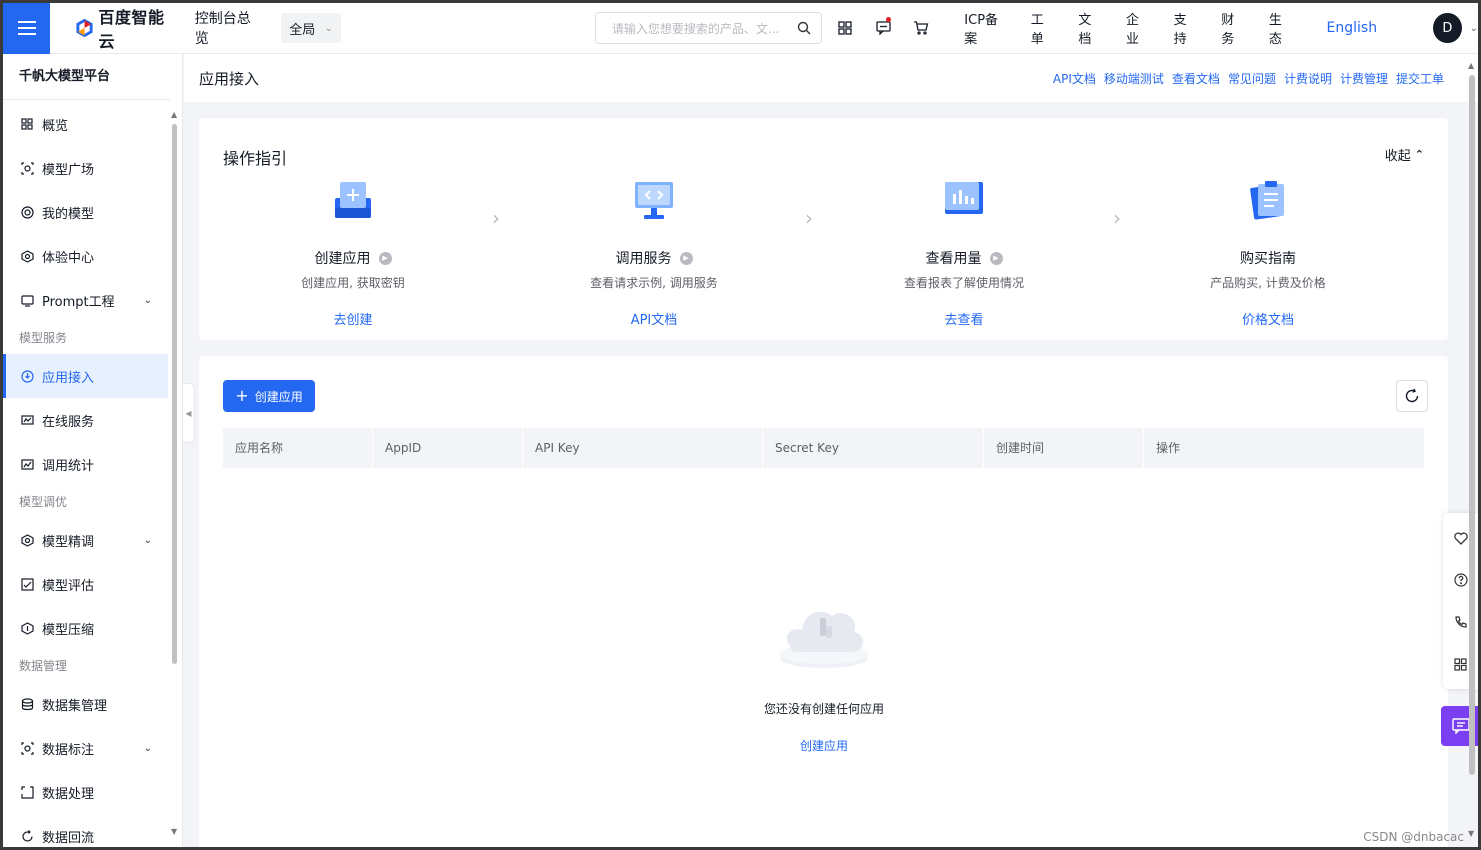 This screenshot has width=1481, height=850. Describe the element at coordinates (804, 28) in the screenshot. I see `search-icon` at that location.